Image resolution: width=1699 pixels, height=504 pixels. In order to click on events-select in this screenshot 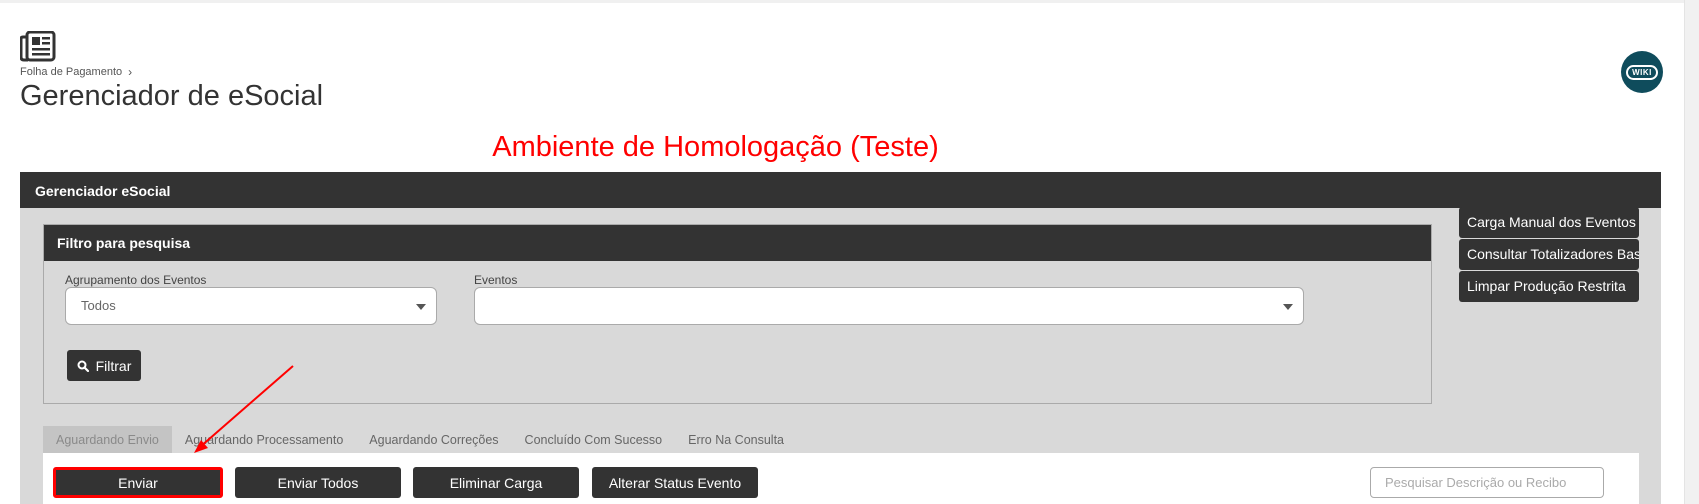, I will do `click(889, 306)`.